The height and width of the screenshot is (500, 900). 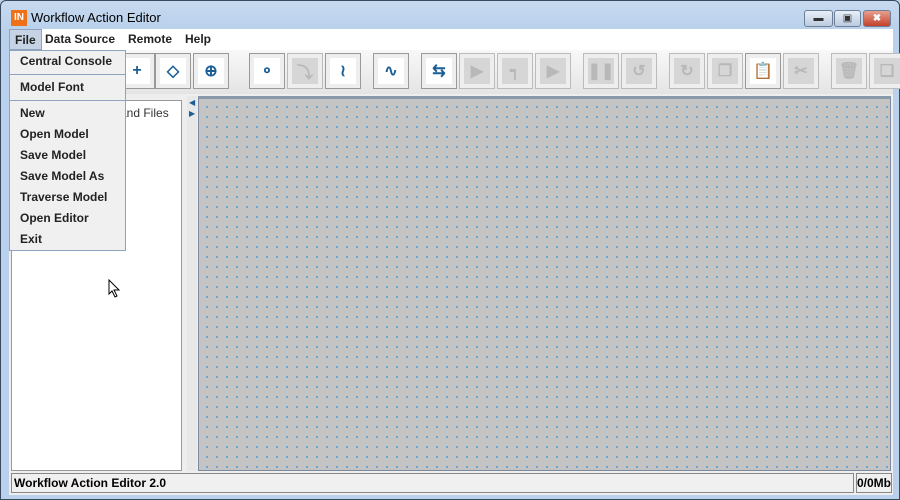 I want to click on debug-step-icon: ┑, so click(x=515, y=71).